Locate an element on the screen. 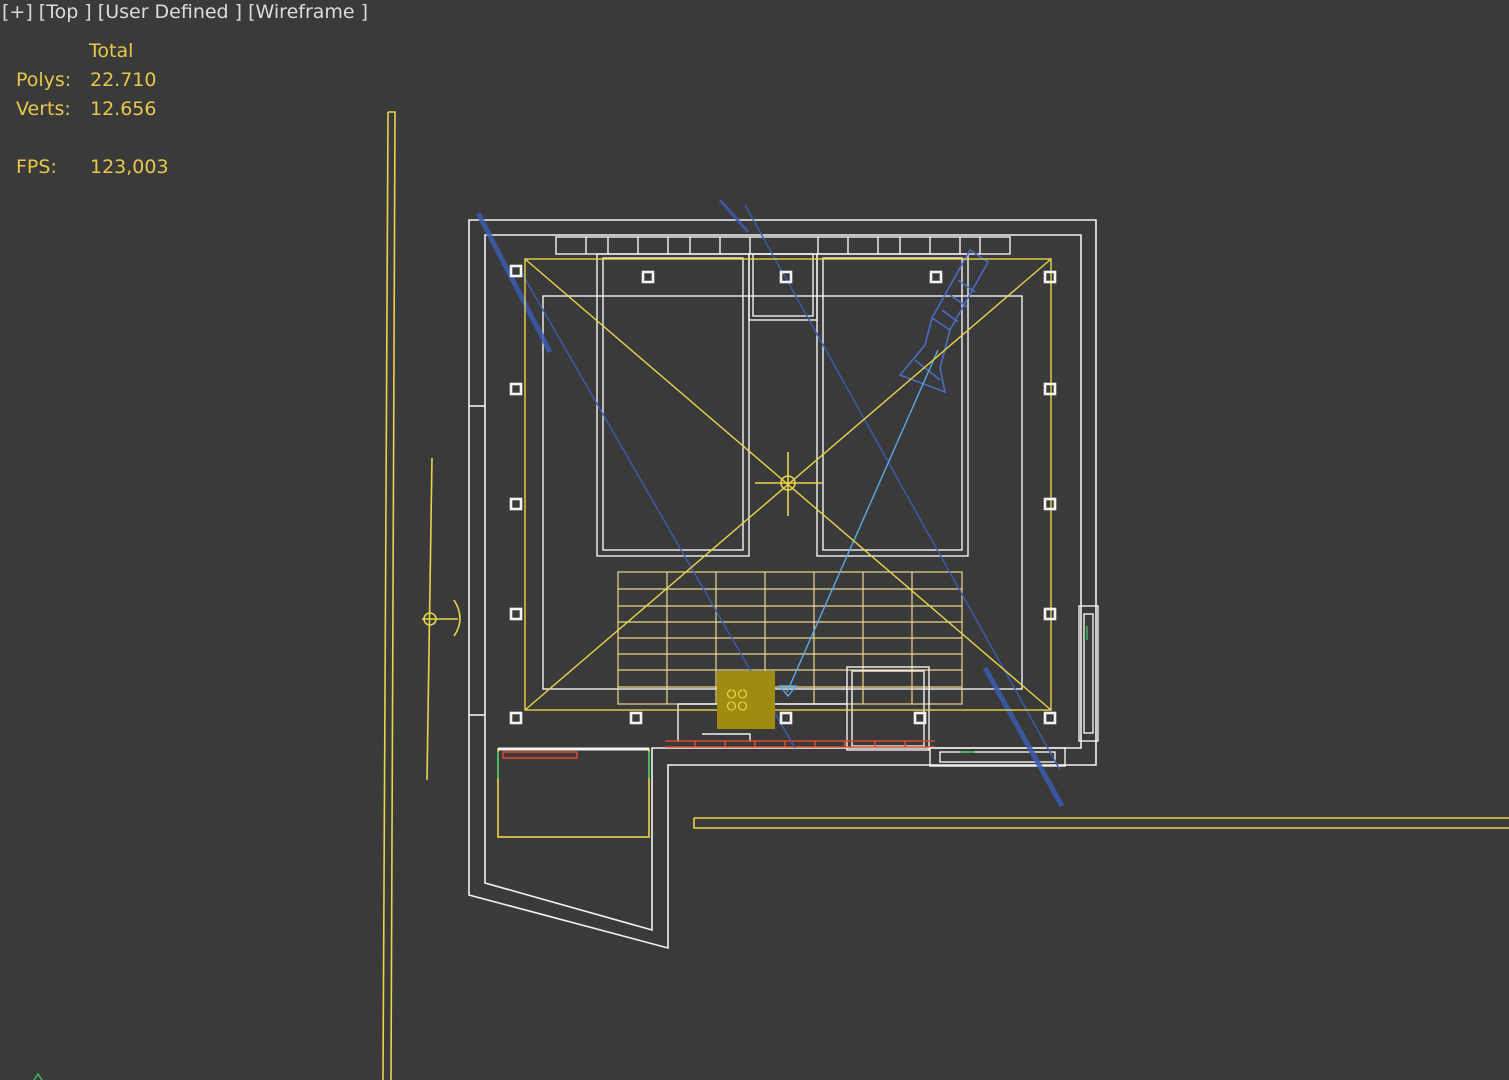 The width and height of the screenshot is (1509, 1080). target-camera is located at coordinates (944, 321).